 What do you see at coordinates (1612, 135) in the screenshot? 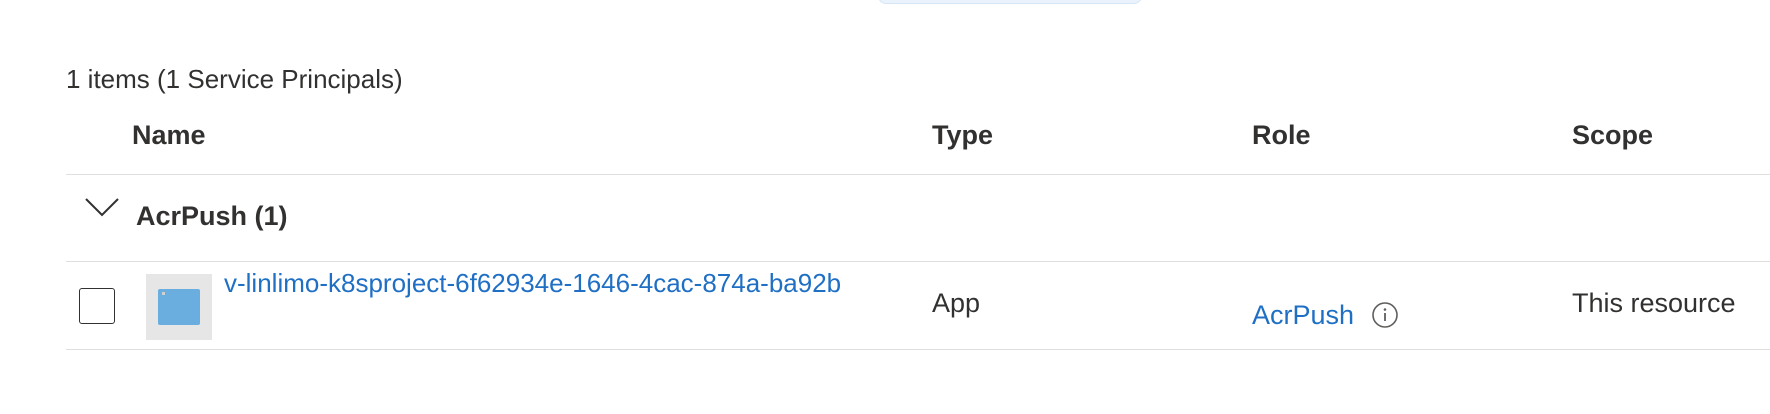
I see `column-header-scope: Scope` at bounding box center [1612, 135].